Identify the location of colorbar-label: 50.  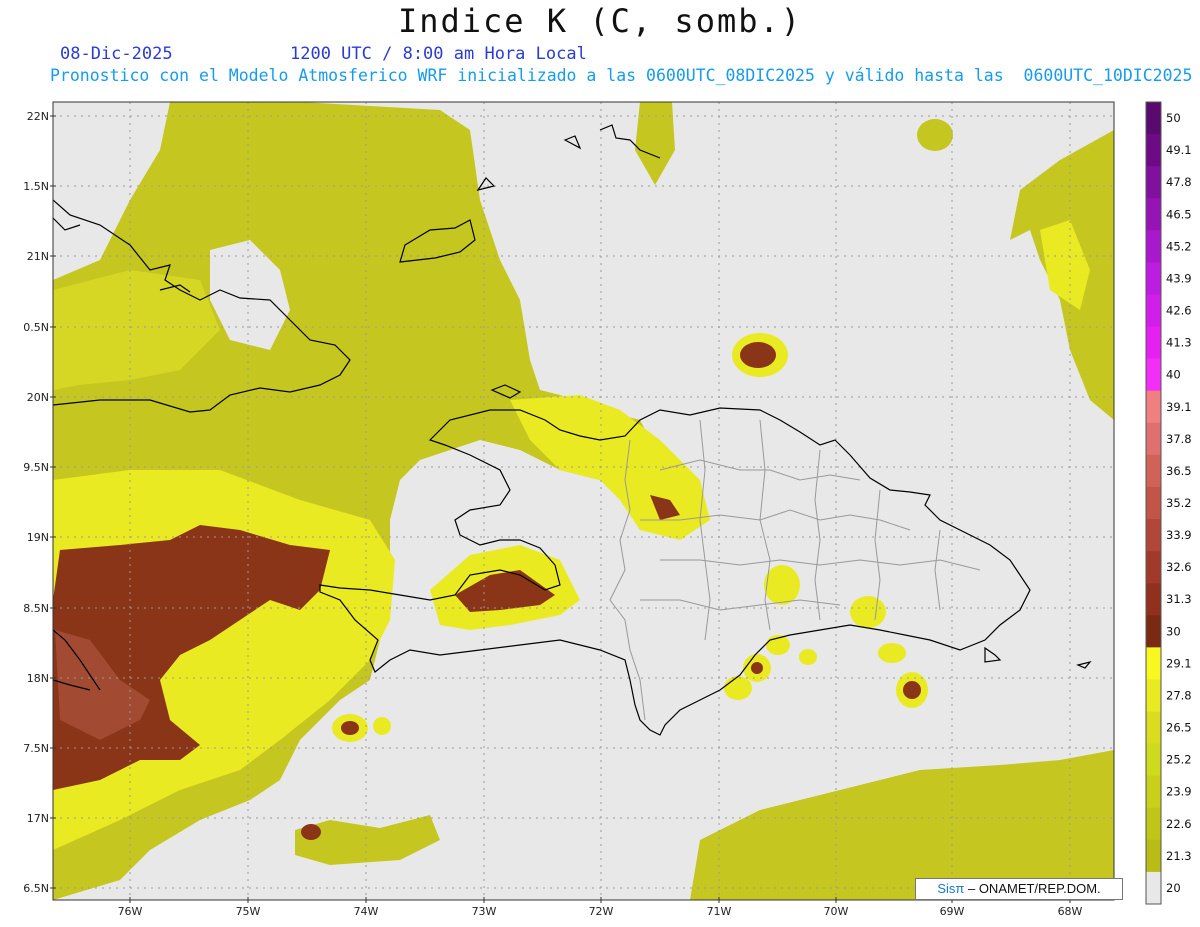
(1173, 118).